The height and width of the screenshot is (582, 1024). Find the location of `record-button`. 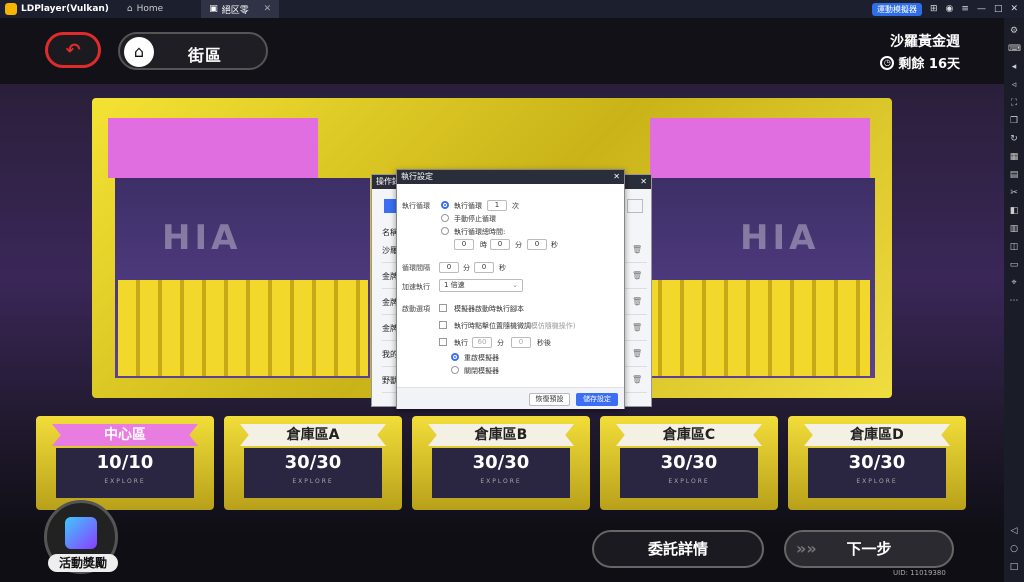

record-button is located at coordinates (390, 206).